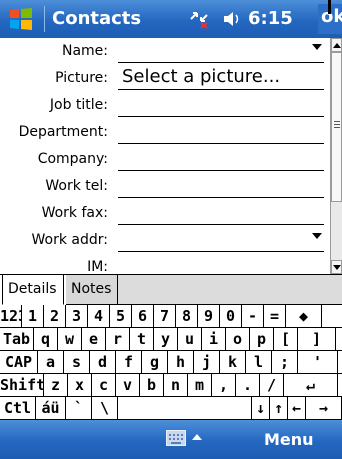 The width and height of the screenshot is (342, 459). I want to click on keyboard-key: áü, so click(51, 408).